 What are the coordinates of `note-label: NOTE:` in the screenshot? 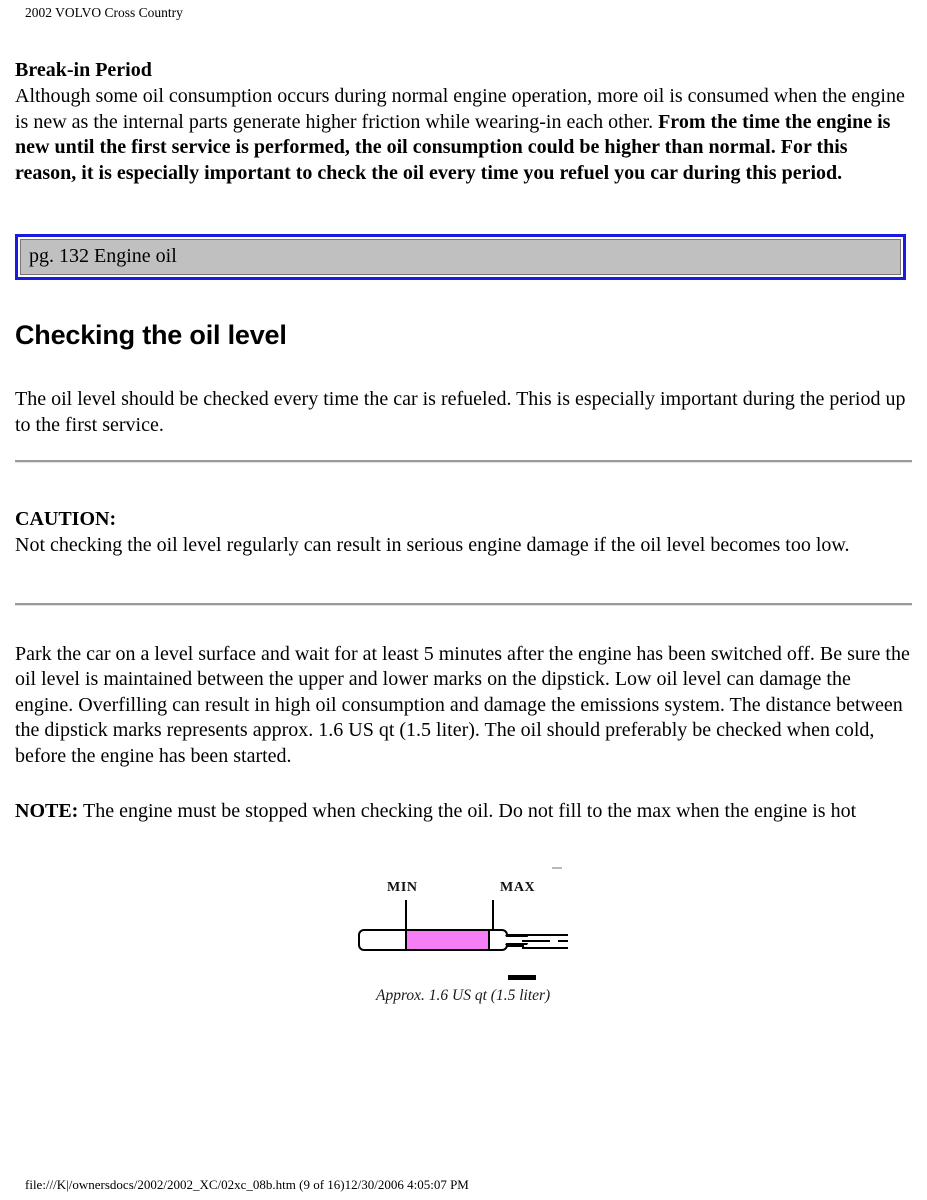 It's located at (47, 811).